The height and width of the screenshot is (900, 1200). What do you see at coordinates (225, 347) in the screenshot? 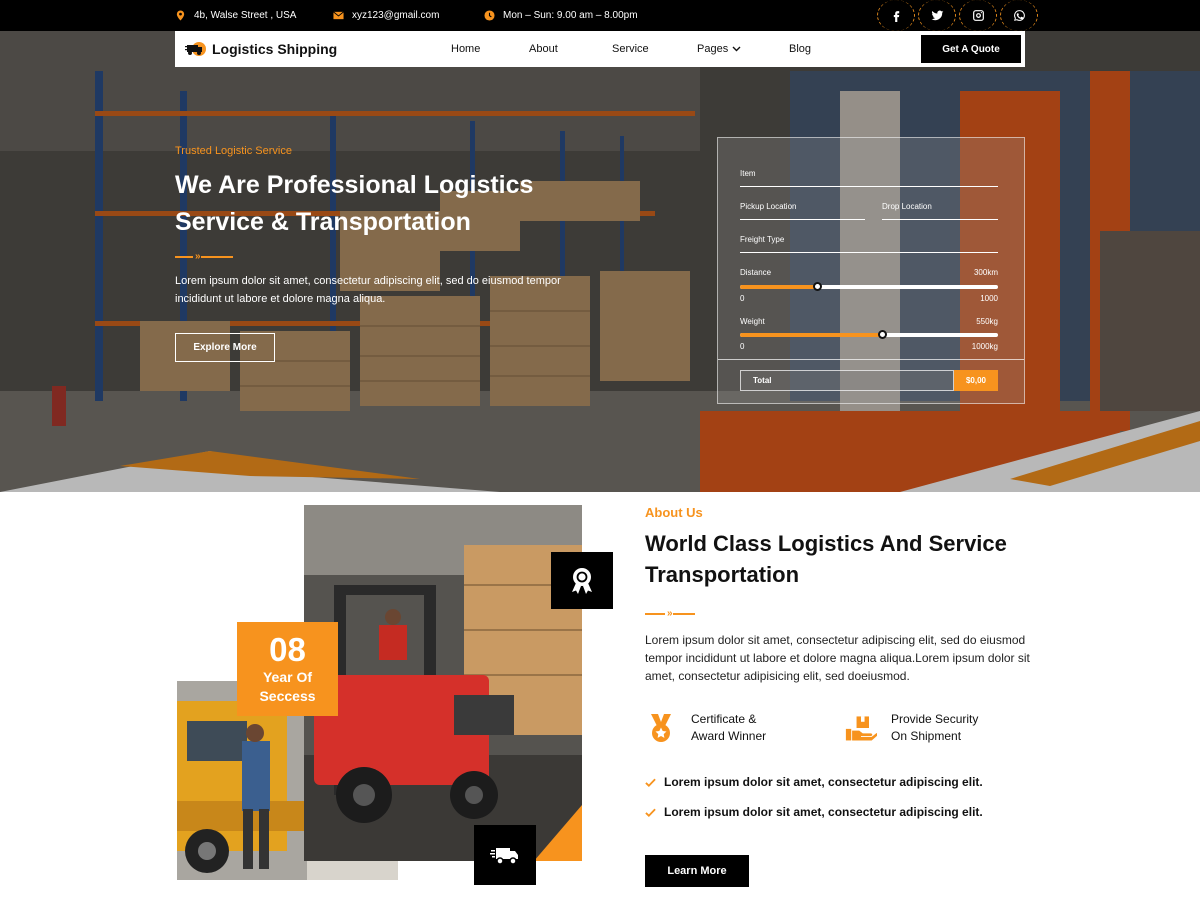
I see `explore-more-button: Explore More` at bounding box center [225, 347].